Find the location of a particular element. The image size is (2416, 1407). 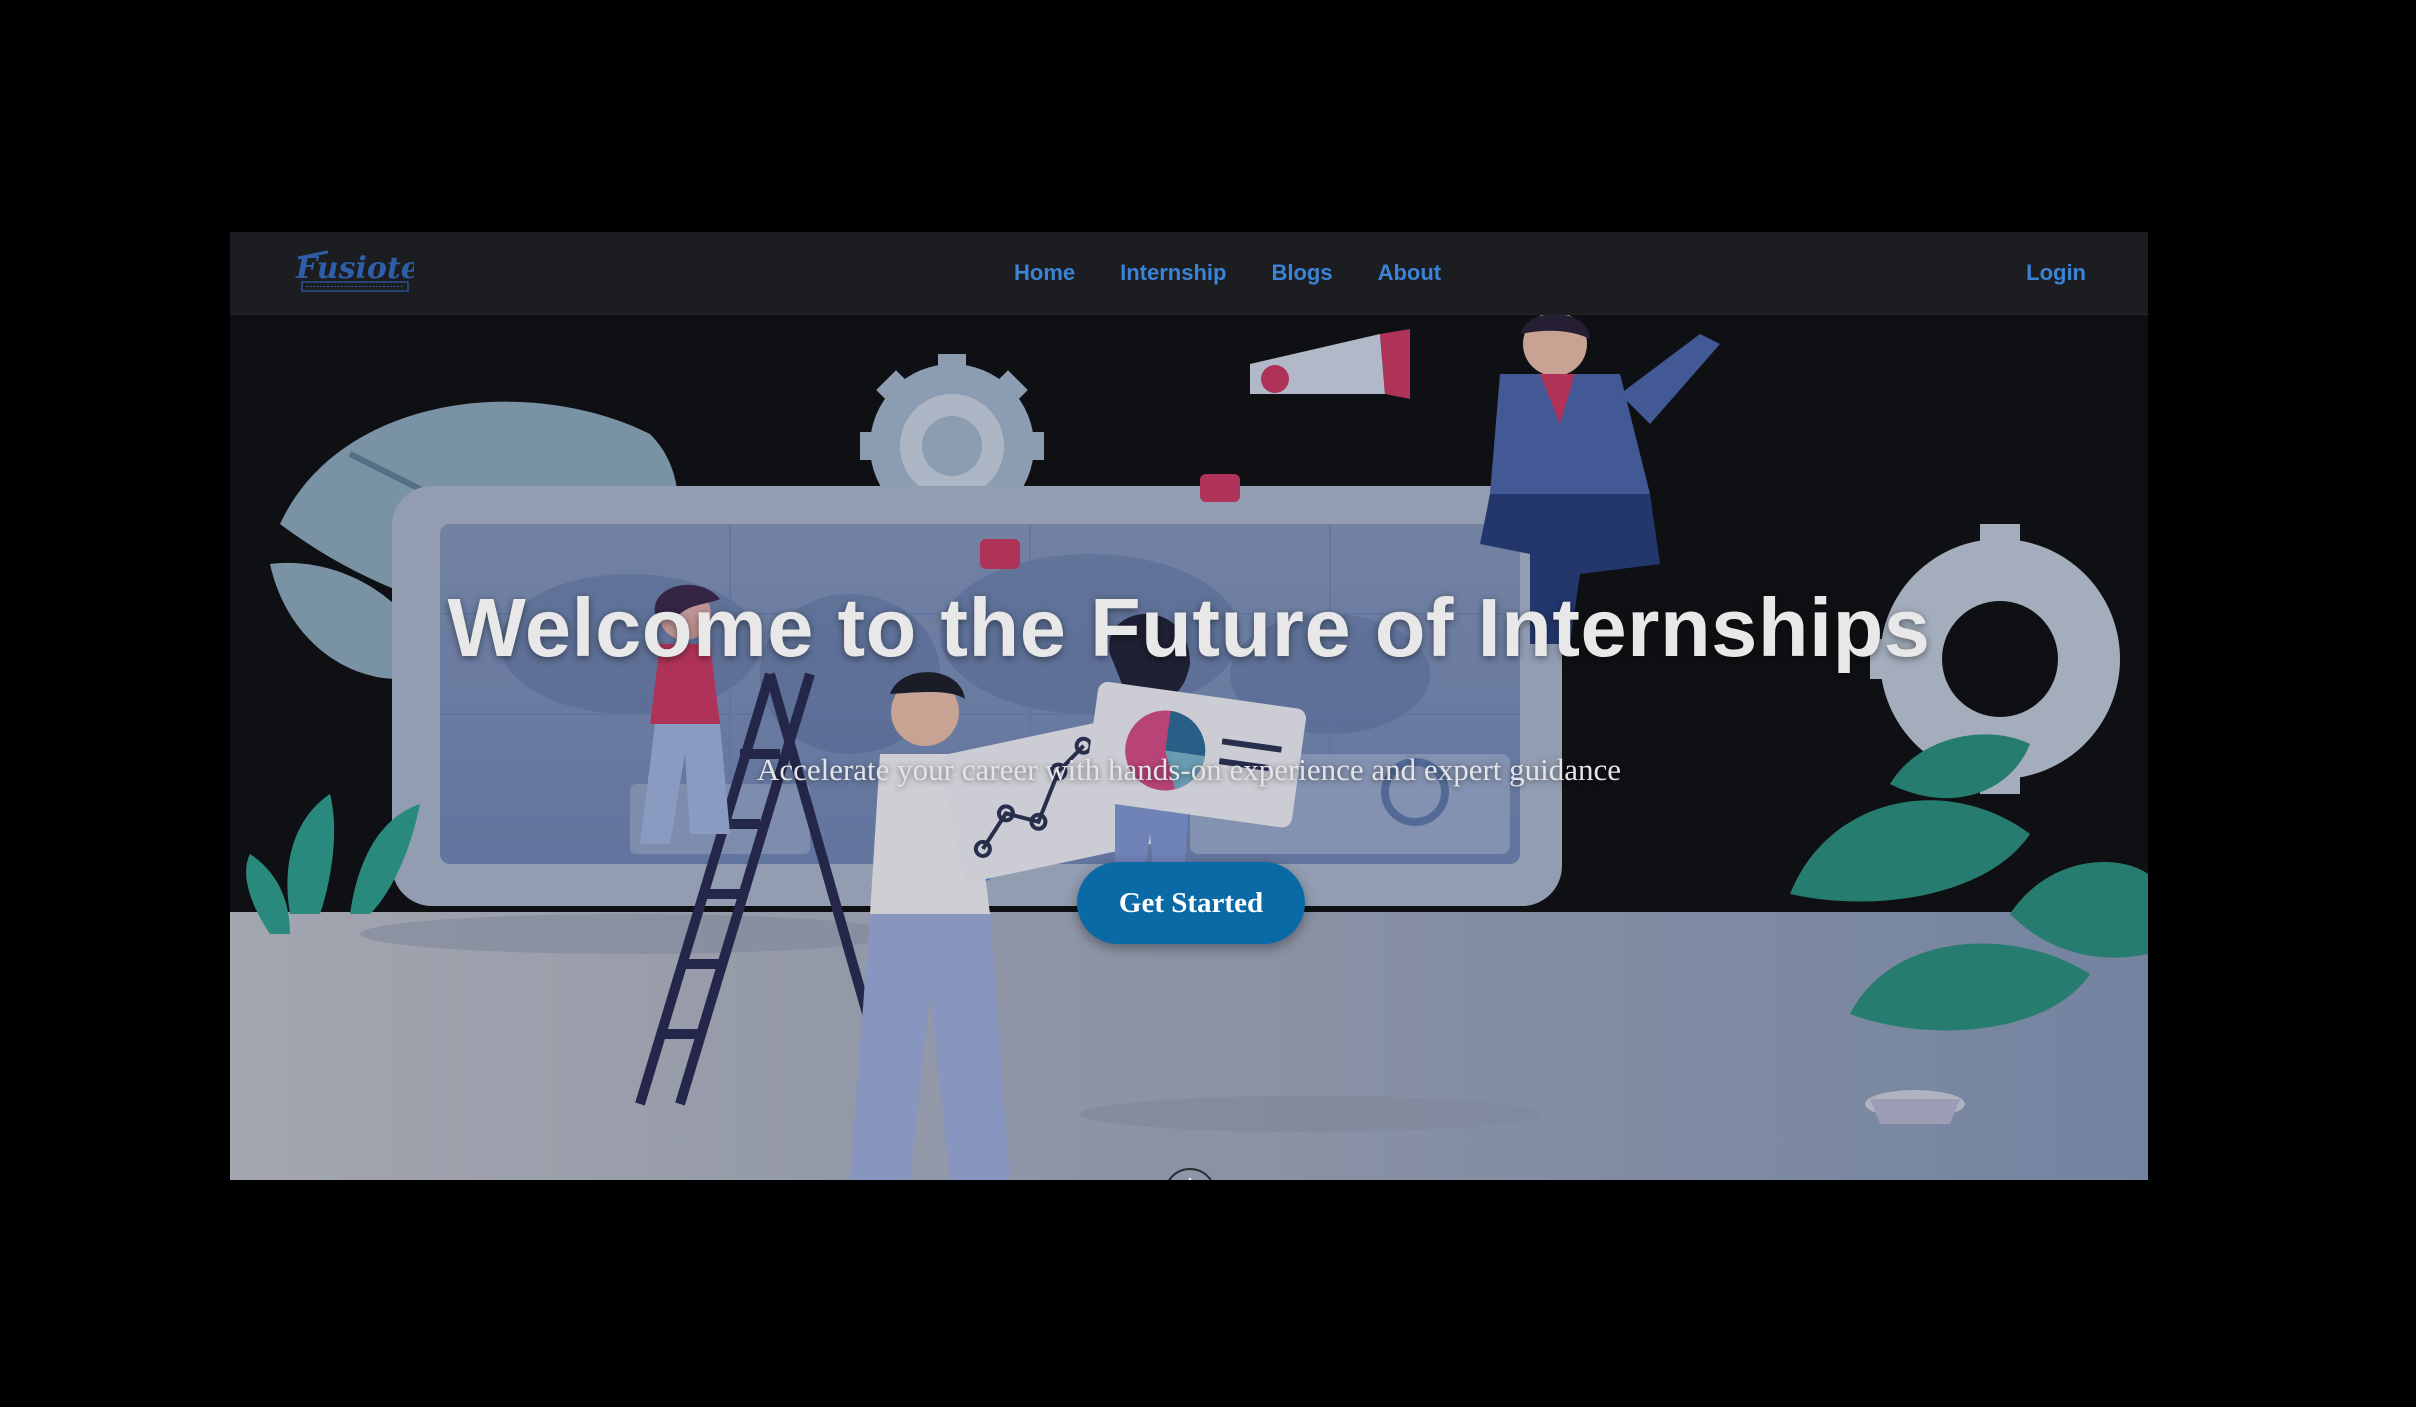

hero-title: Welcome to the Future of Internships is located at coordinates (1189, 627).